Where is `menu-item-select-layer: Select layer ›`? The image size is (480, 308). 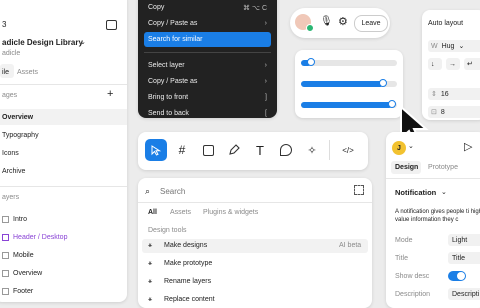
menu-item-select-layer: Select layer › is located at coordinates (207, 65).